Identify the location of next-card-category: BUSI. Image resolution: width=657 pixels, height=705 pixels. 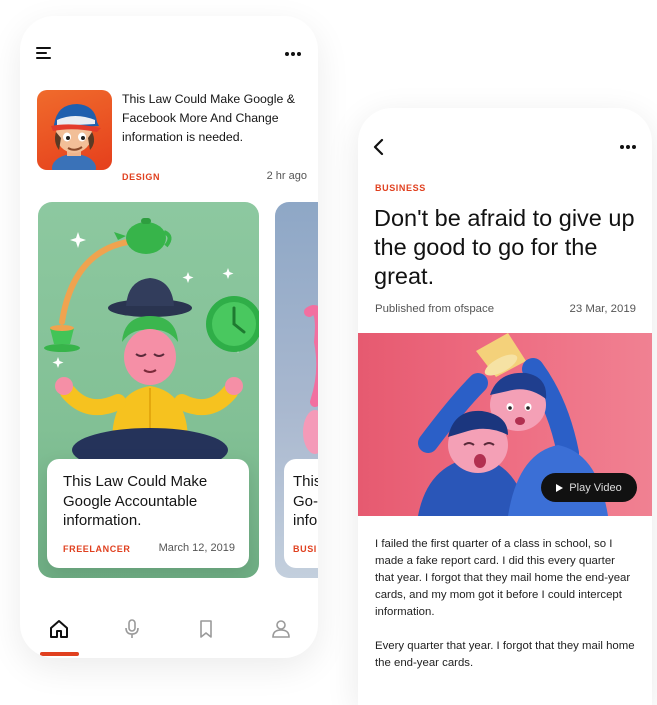
(305, 549).